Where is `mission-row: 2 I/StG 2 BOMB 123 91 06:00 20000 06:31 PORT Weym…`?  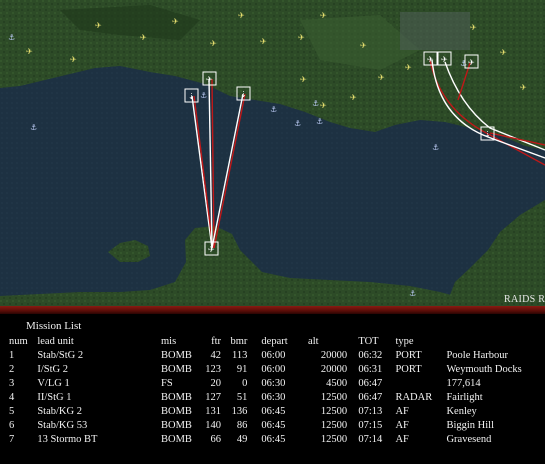 mission-row: 2 I/StG 2 BOMB 123 91 06:00 20000 06:31 PORT Weym… is located at coordinates (277, 370).